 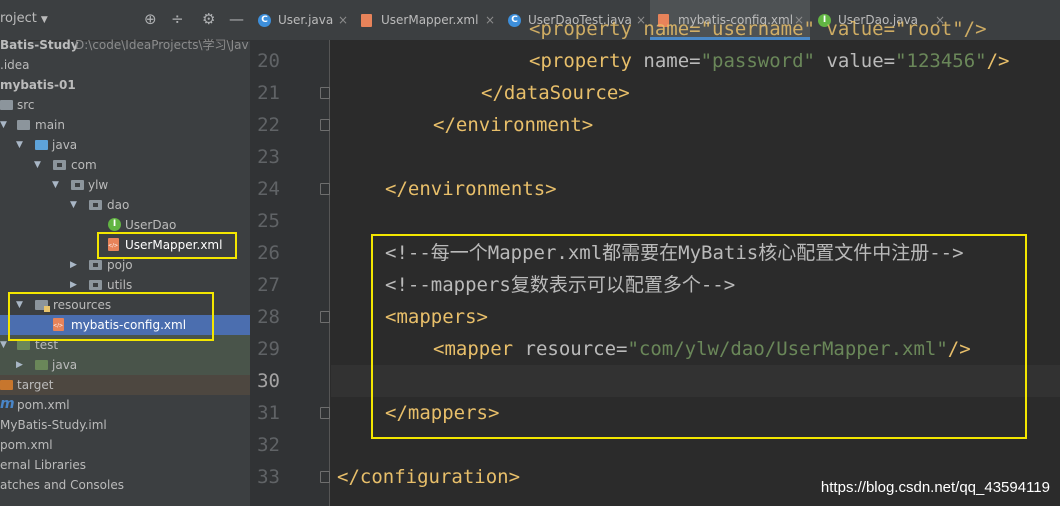 I want to click on tree-item-mybatis-config-xml: mybatis-config.xml, so click(x=125, y=325).